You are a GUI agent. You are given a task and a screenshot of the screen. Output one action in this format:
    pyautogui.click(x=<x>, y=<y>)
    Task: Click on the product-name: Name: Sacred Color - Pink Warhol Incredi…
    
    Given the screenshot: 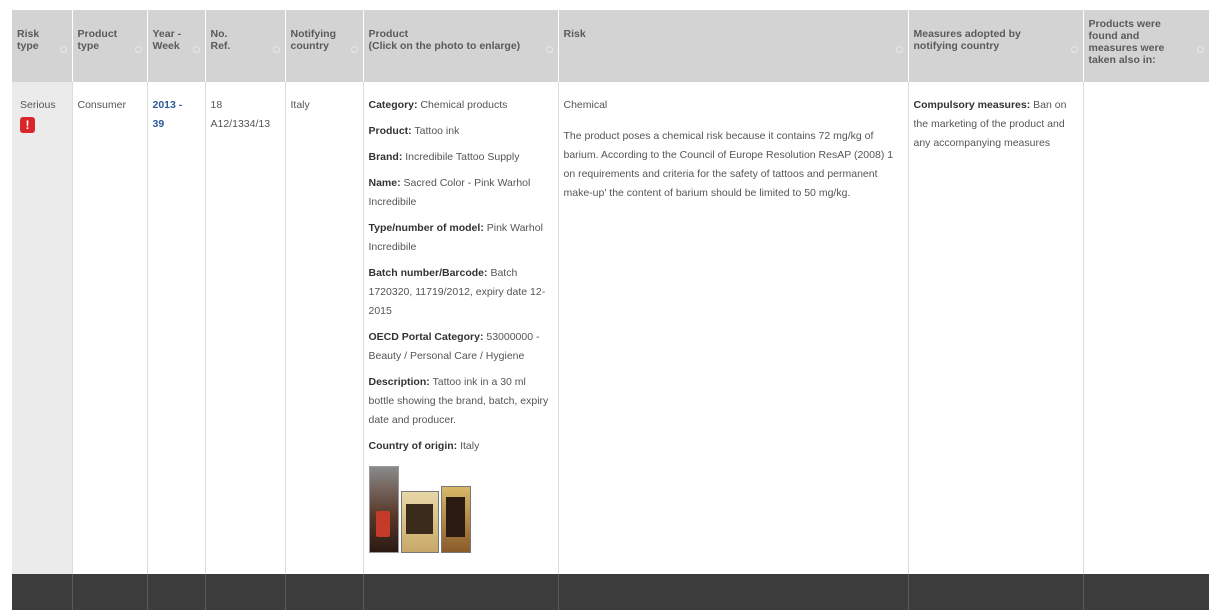 What is the action you would take?
    pyautogui.click(x=449, y=192)
    